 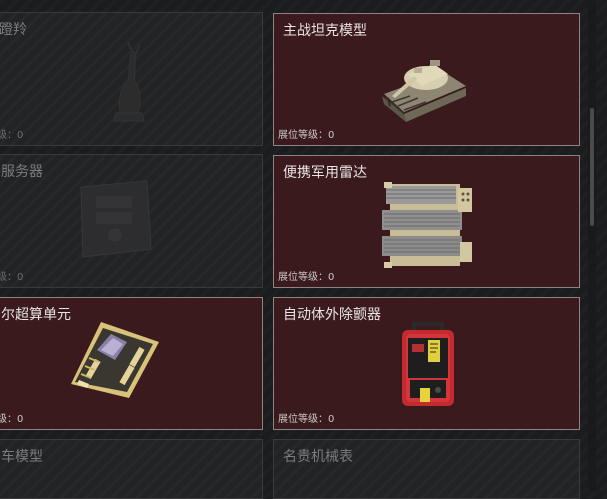 What do you see at coordinates (318, 457) in the screenshot?
I see `item-title: 名贵机械表` at bounding box center [318, 457].